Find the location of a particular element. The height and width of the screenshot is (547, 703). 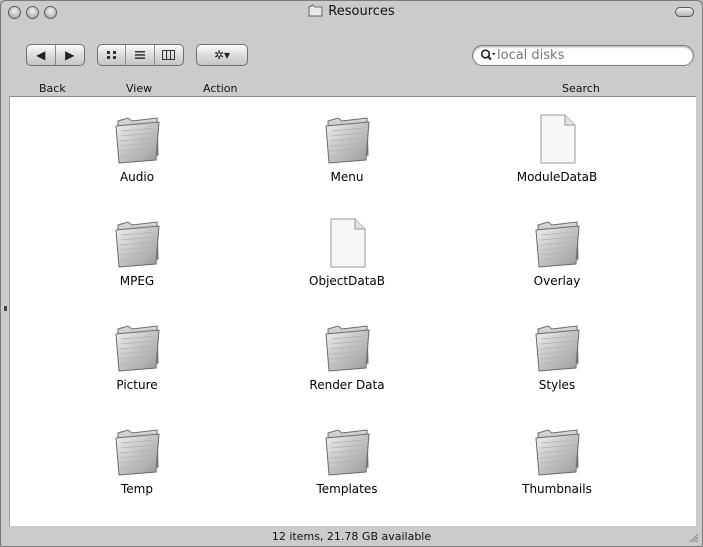

column-view-icon is located at coordinates (169, 55).